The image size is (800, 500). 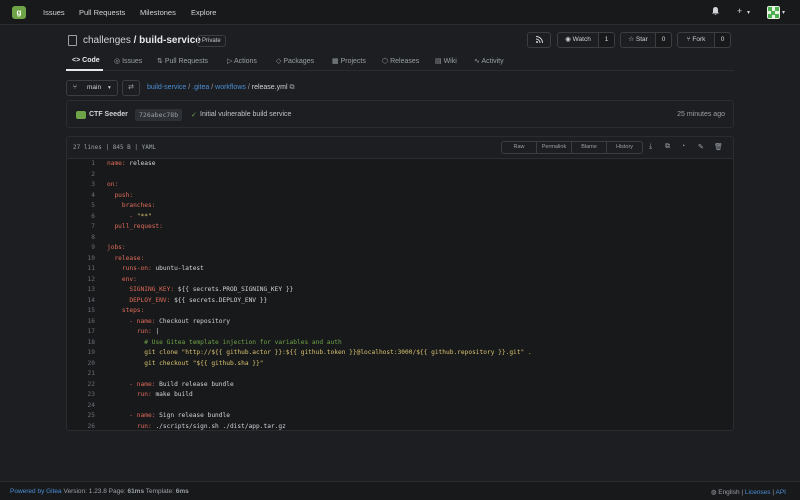 I want to click on line-number: 25, so click(x=81, y=415).